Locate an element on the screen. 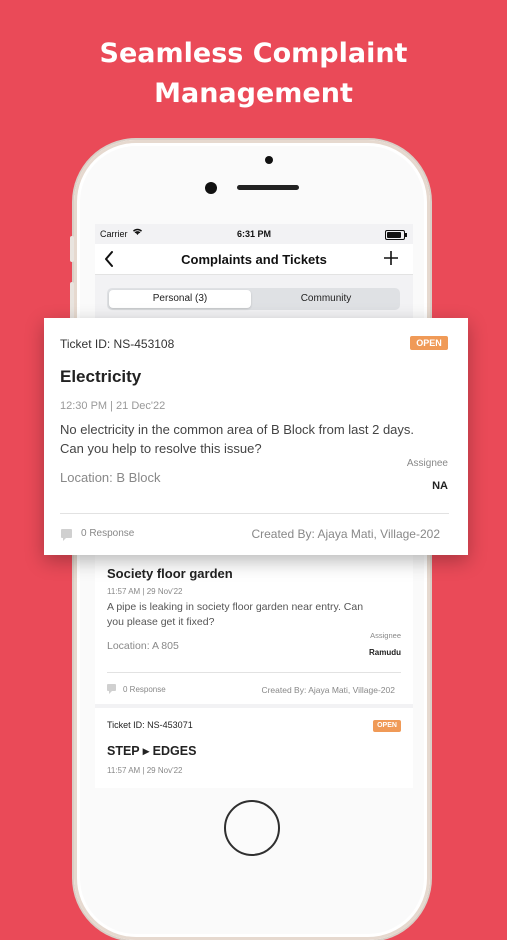 Image resolution: width=507 pixels, height=940 pixels. plus-icon is located at coordinates (391, 258).